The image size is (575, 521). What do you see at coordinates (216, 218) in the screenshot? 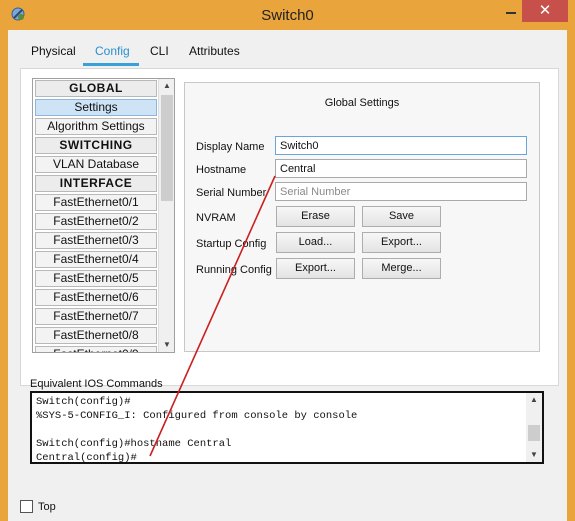
I see `nvram-label: NVRAM` at bounding box center [216, 218].